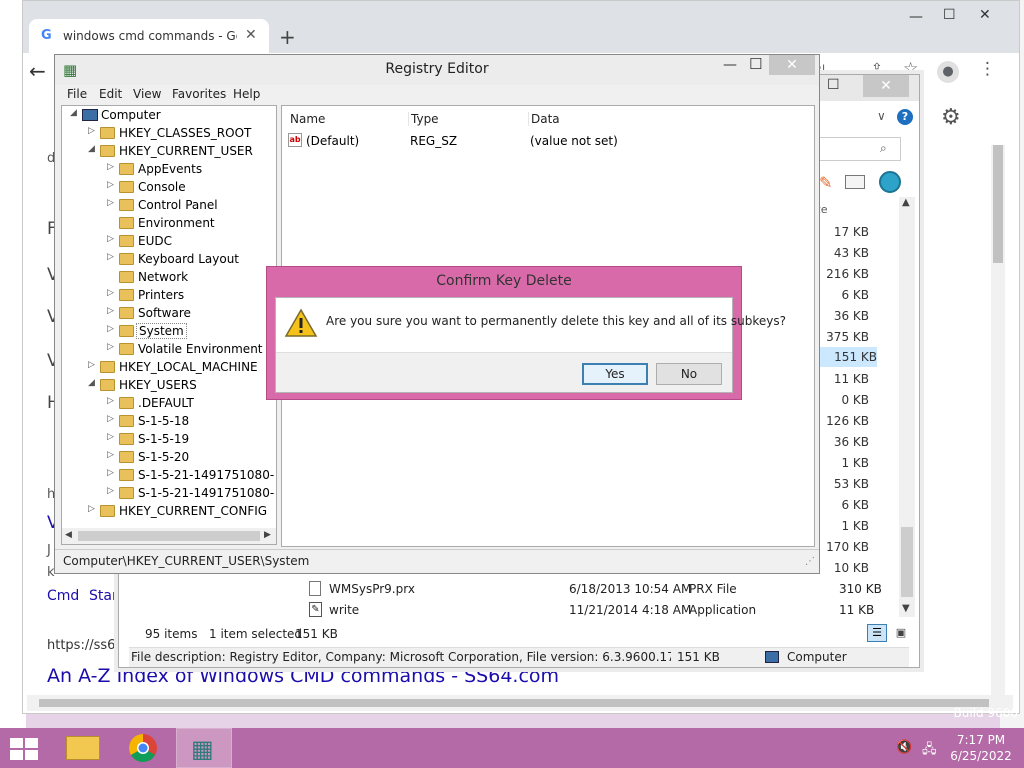 This screenshot has height=768, width=1024. I want to click on tree-node-s-1-5-21-a: ▷ S-1-5-21-1491751080-2364, so click(191, 476).